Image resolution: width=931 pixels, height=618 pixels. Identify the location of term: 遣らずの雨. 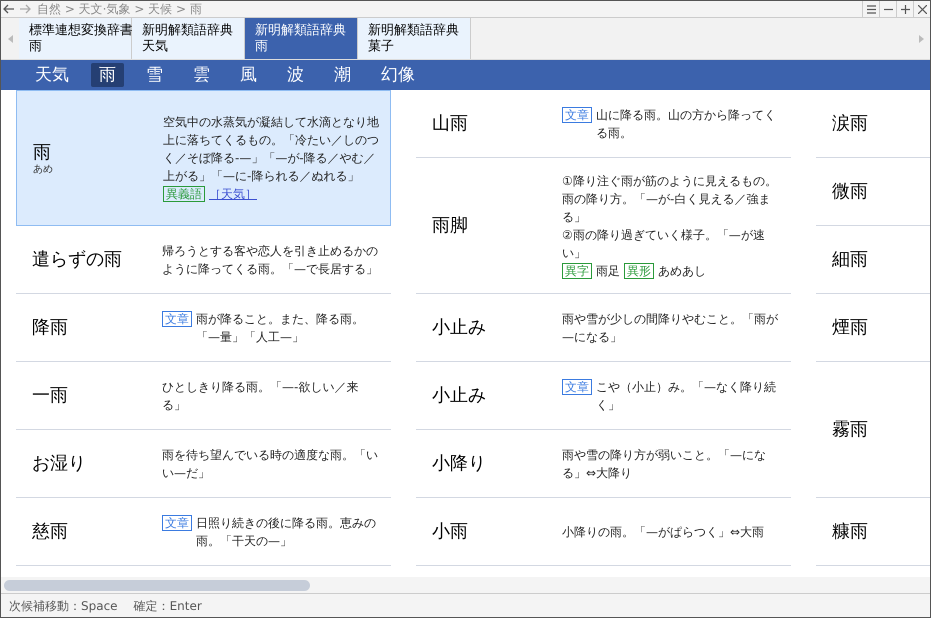
(77, 260).